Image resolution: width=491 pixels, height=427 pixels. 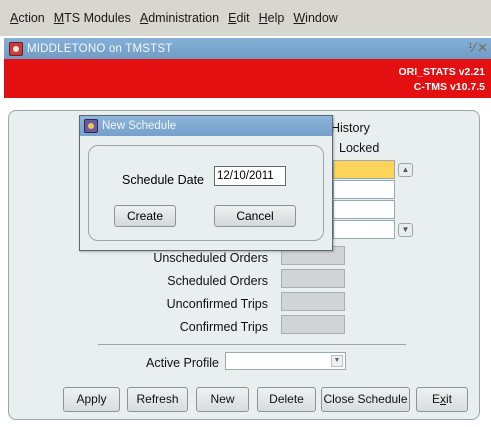 I want to click on menu-window: Window, so click(x=315, y=18).